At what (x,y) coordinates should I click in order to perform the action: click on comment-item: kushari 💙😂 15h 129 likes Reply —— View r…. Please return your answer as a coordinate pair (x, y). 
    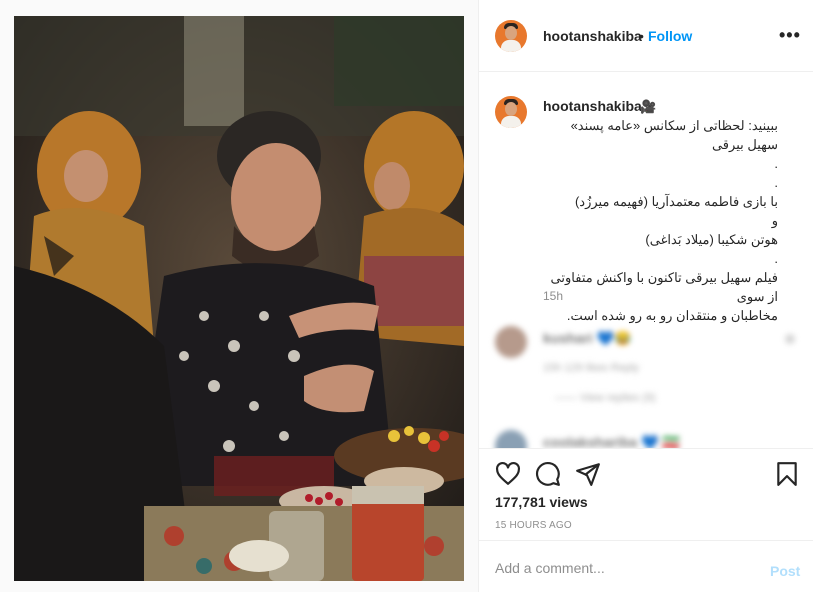
    Looking at the image, I should click on (650, 371).